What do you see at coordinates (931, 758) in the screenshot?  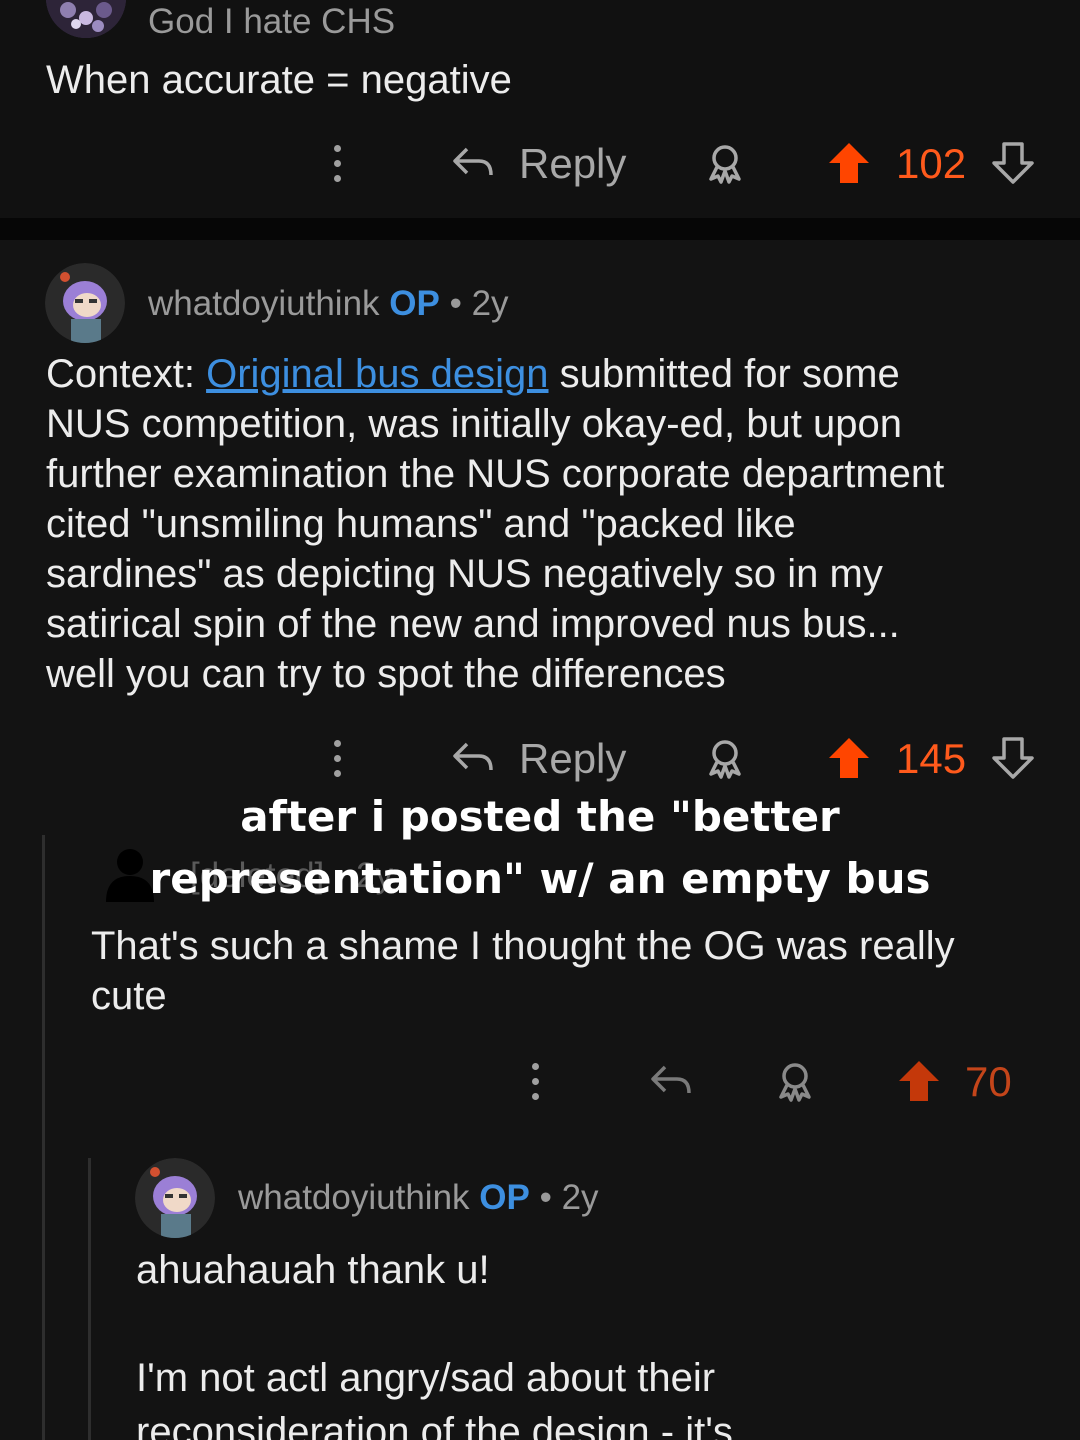 I see `vote-score: 145` at bounding box center [931, 758].